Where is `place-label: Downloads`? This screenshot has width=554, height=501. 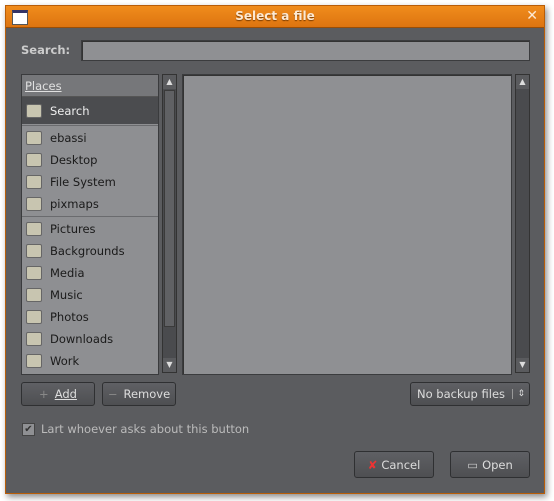
place-label: Downloads is located at coordinates (82, 339).